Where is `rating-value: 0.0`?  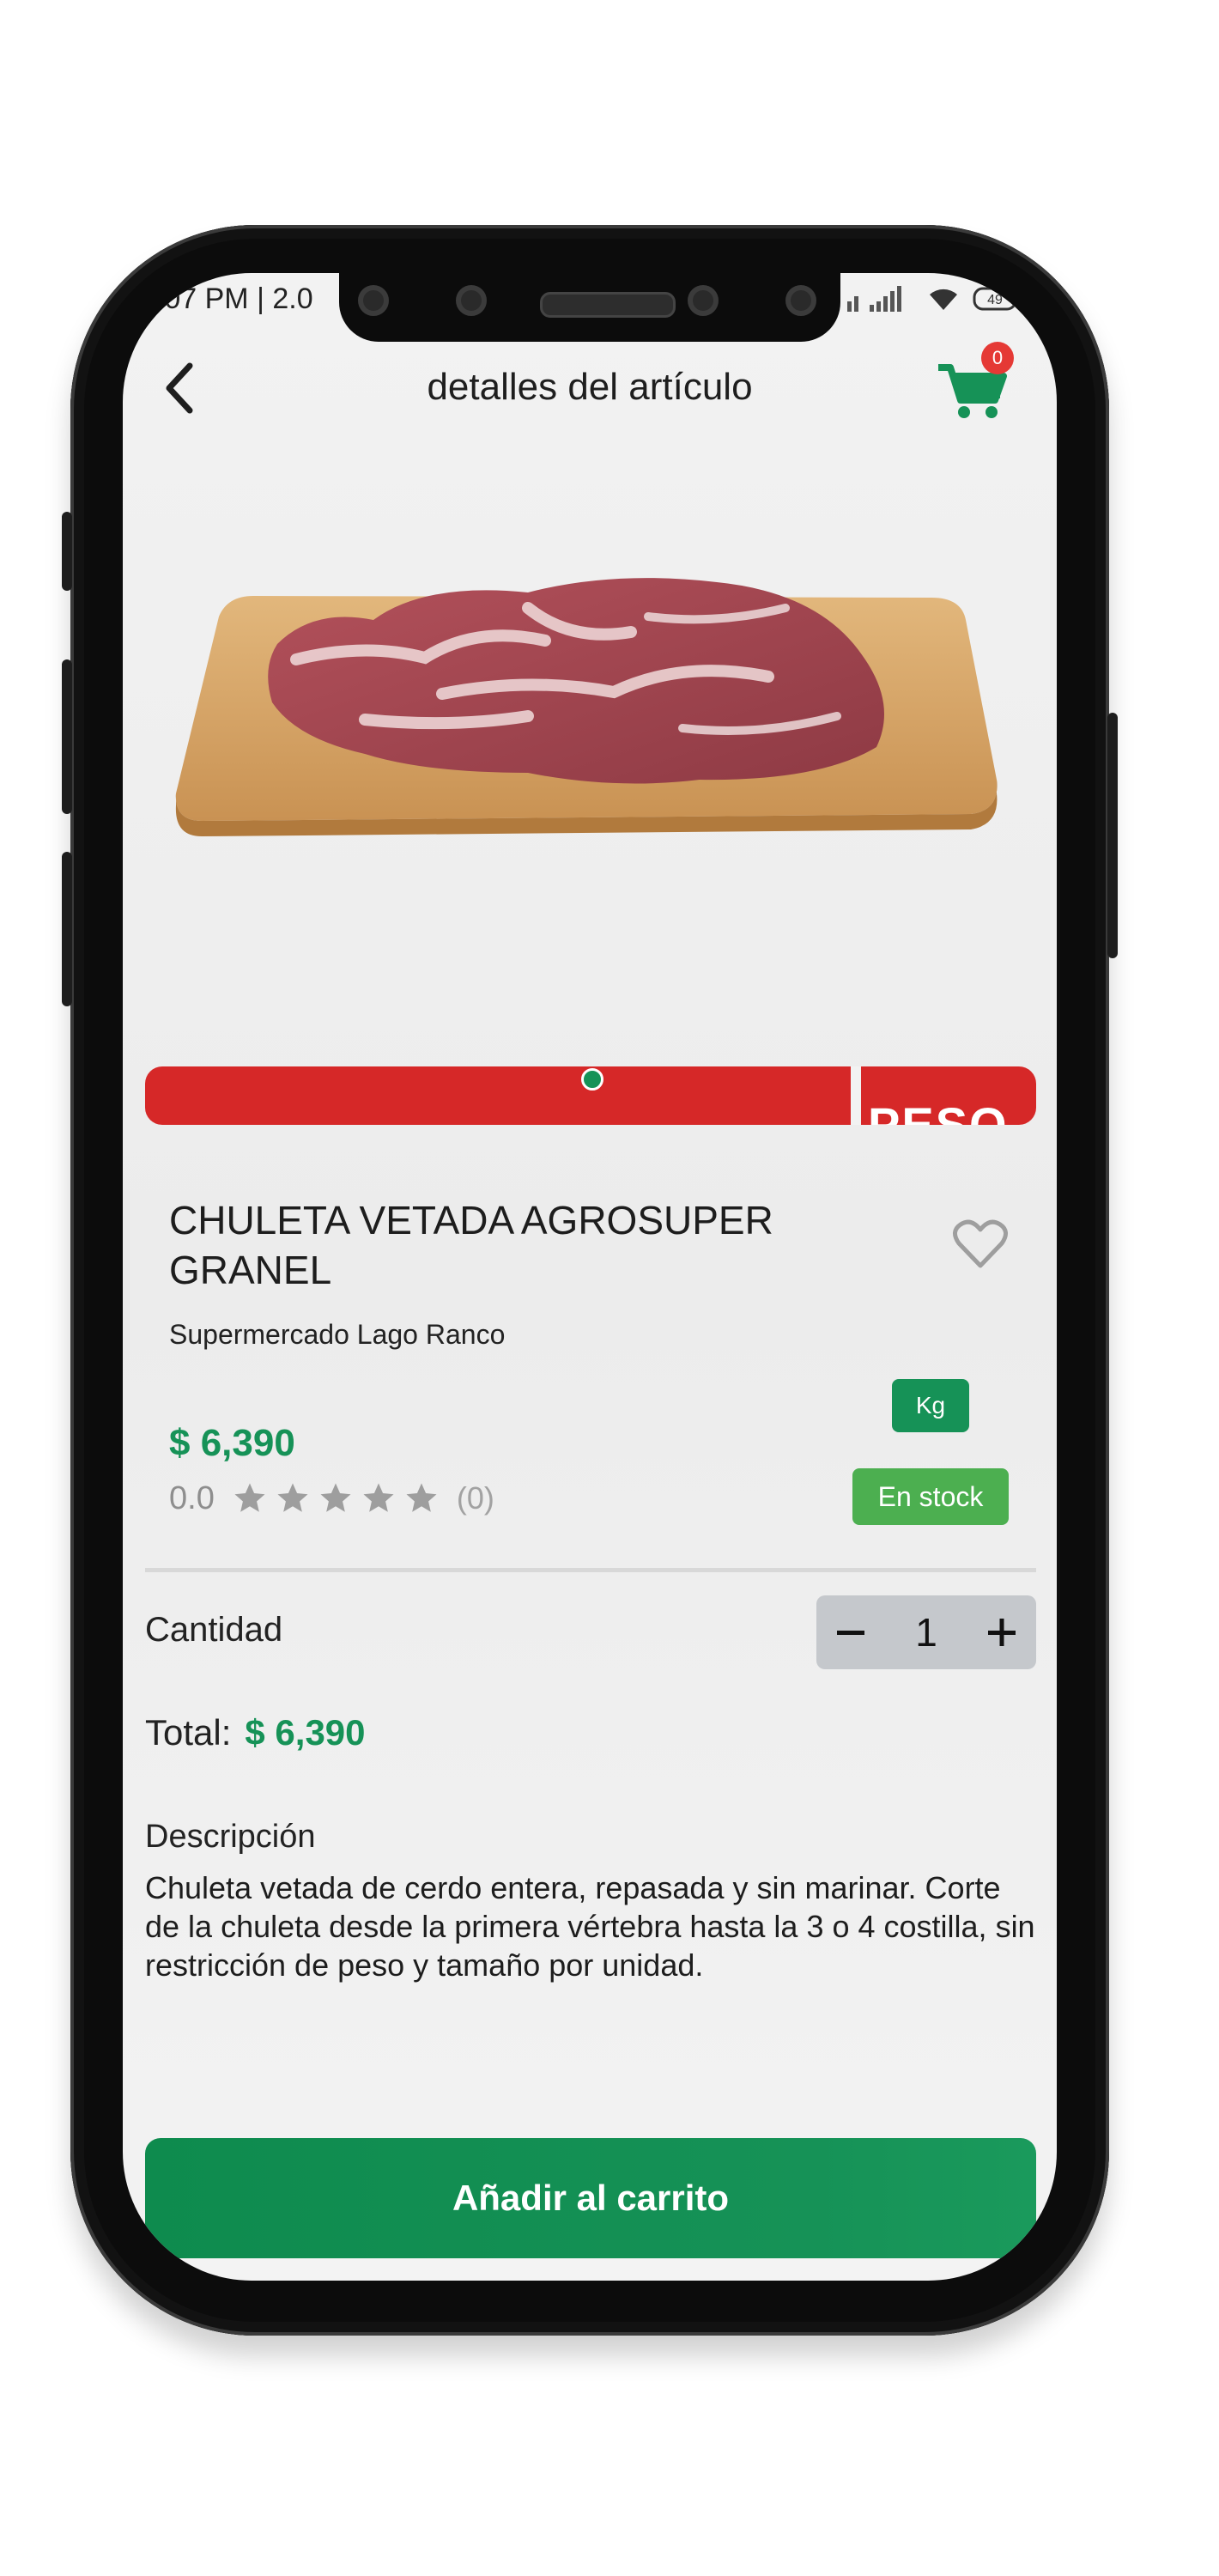 rating-value: 0.0 is located at coordinates (192, 1497).